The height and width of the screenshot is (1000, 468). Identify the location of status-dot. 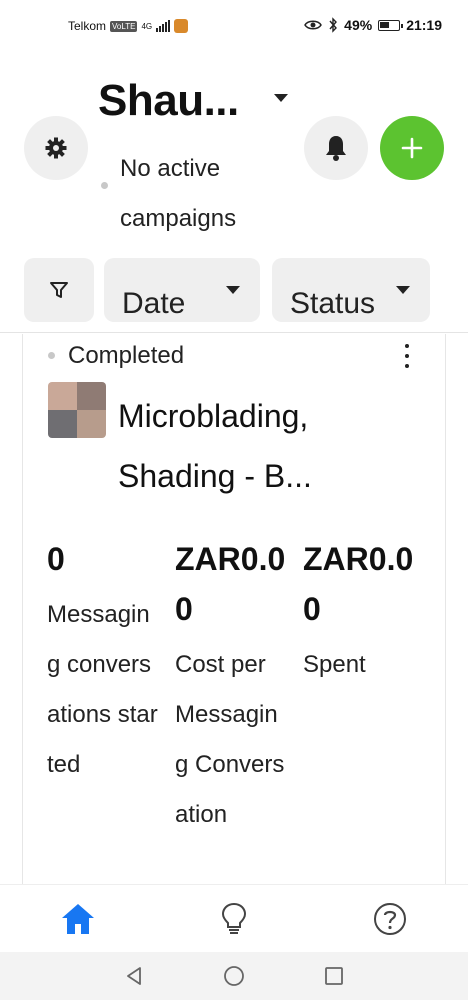
(104, 185).